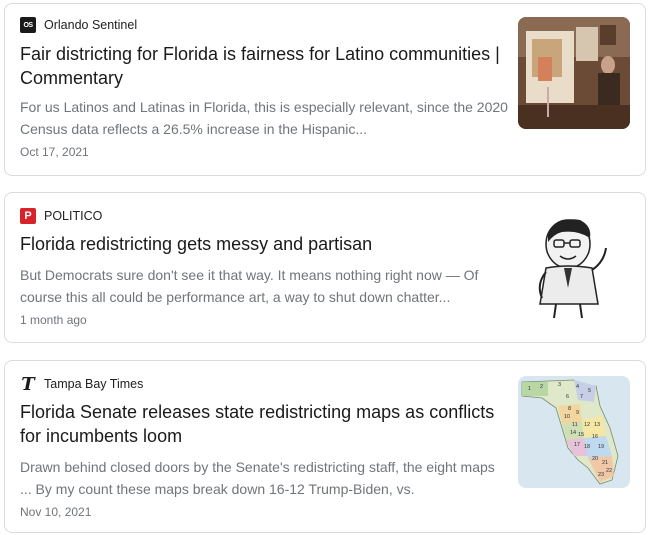 The height and width of the screenshot is (535, 650). What do you see at coordinates (609, 471) in the screenshot?
I see `map-district-label: 22` at bounding box center [609, 471].